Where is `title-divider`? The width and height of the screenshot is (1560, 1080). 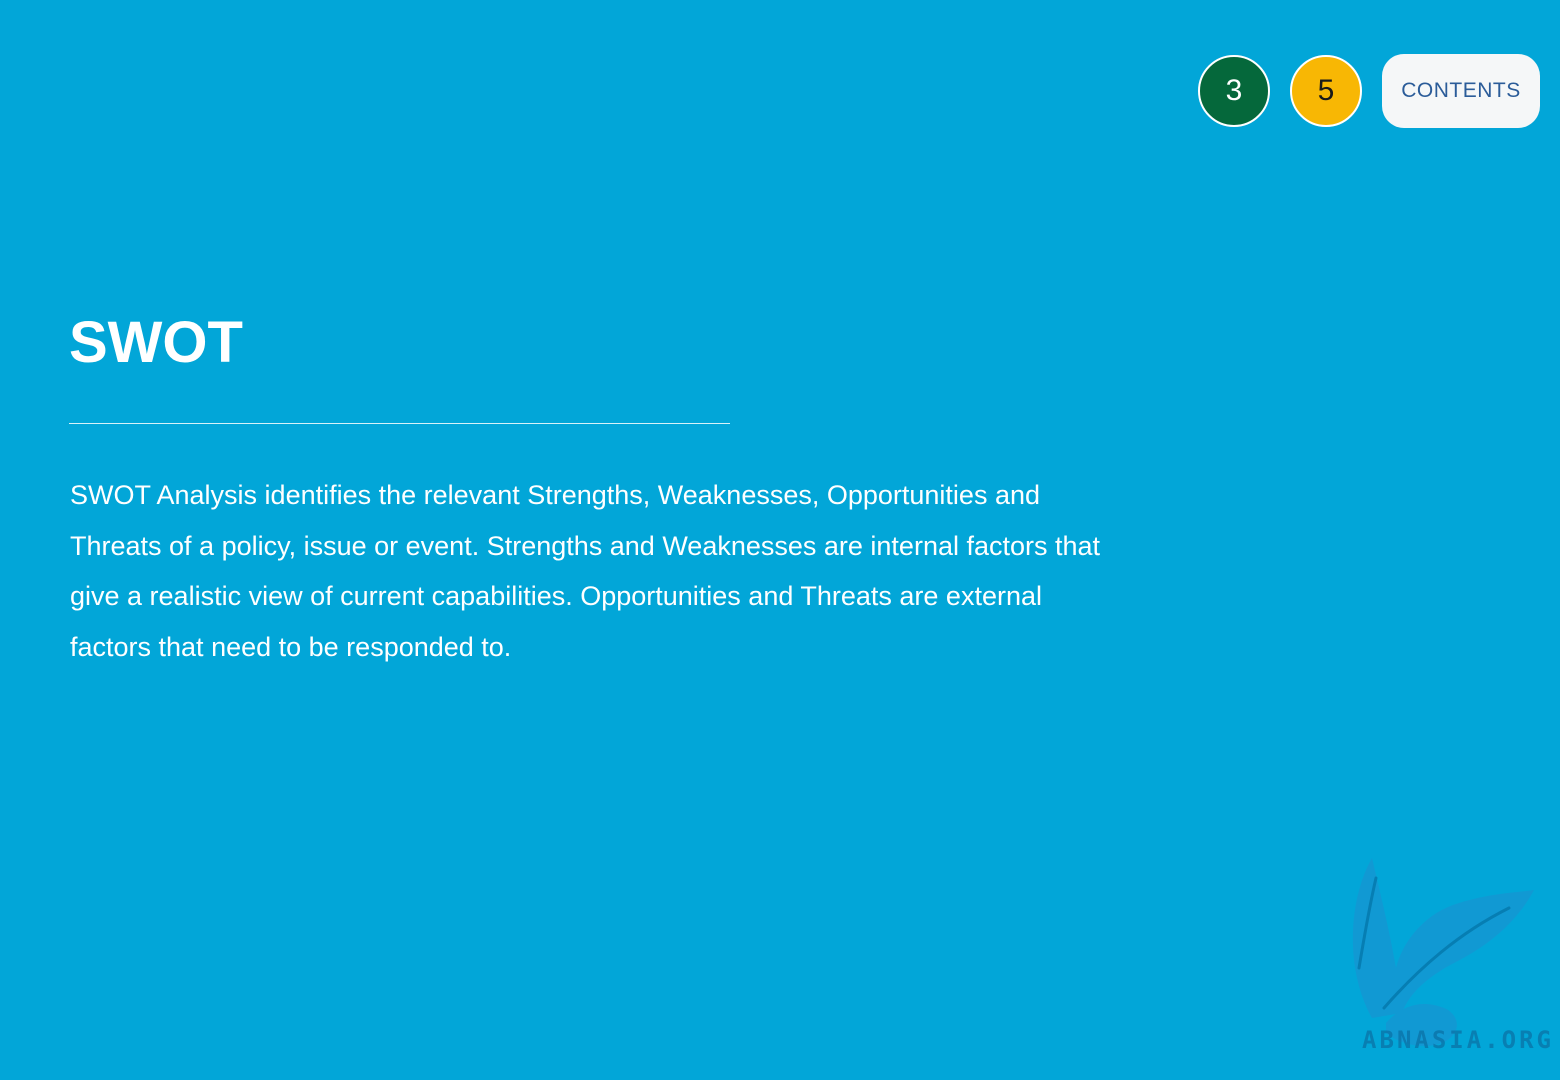
title-divider is located at coordinates (399, 423).